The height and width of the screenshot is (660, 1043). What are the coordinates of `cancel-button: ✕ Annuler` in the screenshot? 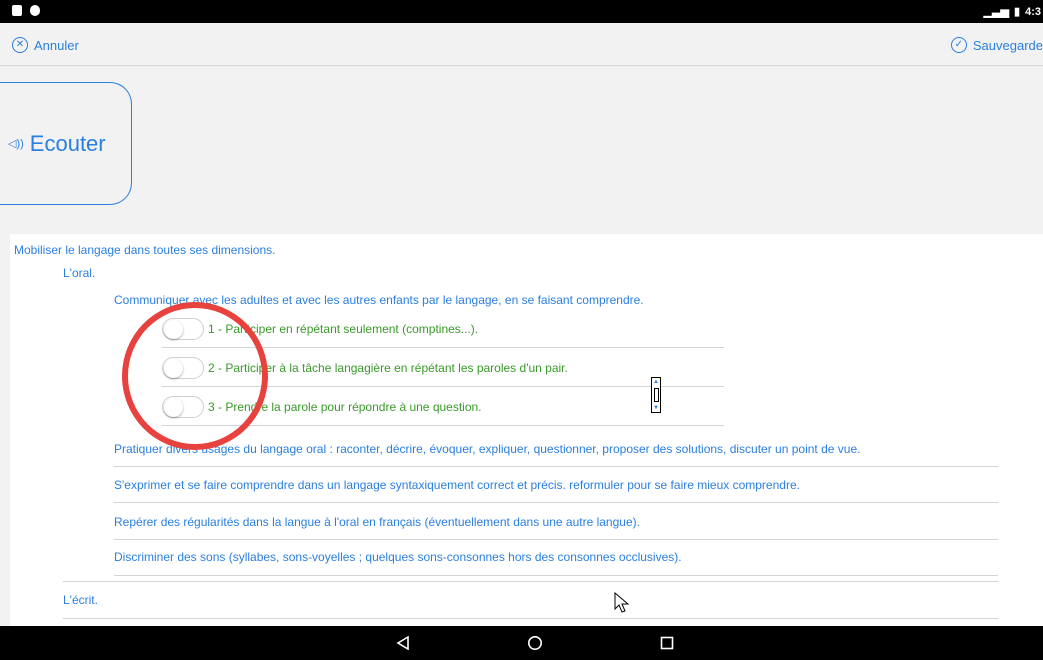 It's located at (45, 45).